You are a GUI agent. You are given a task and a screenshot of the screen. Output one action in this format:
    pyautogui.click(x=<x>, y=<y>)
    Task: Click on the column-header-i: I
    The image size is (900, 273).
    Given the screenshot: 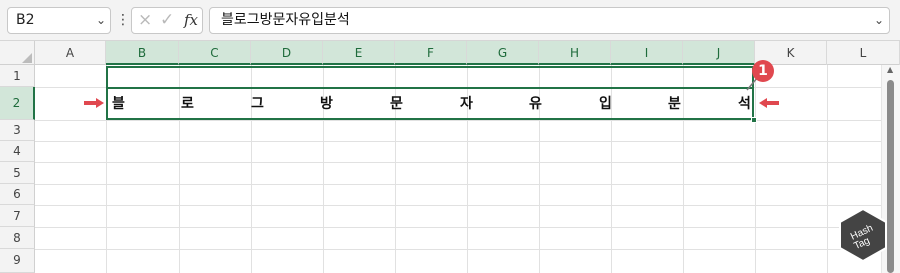 What is the action you would take?
    pyautogui.click(x=647, y=53)
    